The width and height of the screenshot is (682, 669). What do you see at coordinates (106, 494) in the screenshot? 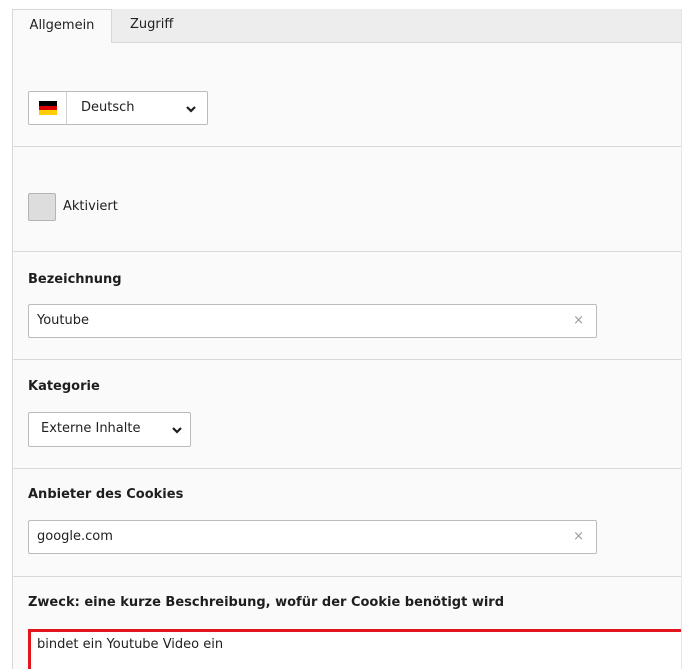
I see `provider-field-label: Anbieter des Cookies` at bounding box center [106, 494].